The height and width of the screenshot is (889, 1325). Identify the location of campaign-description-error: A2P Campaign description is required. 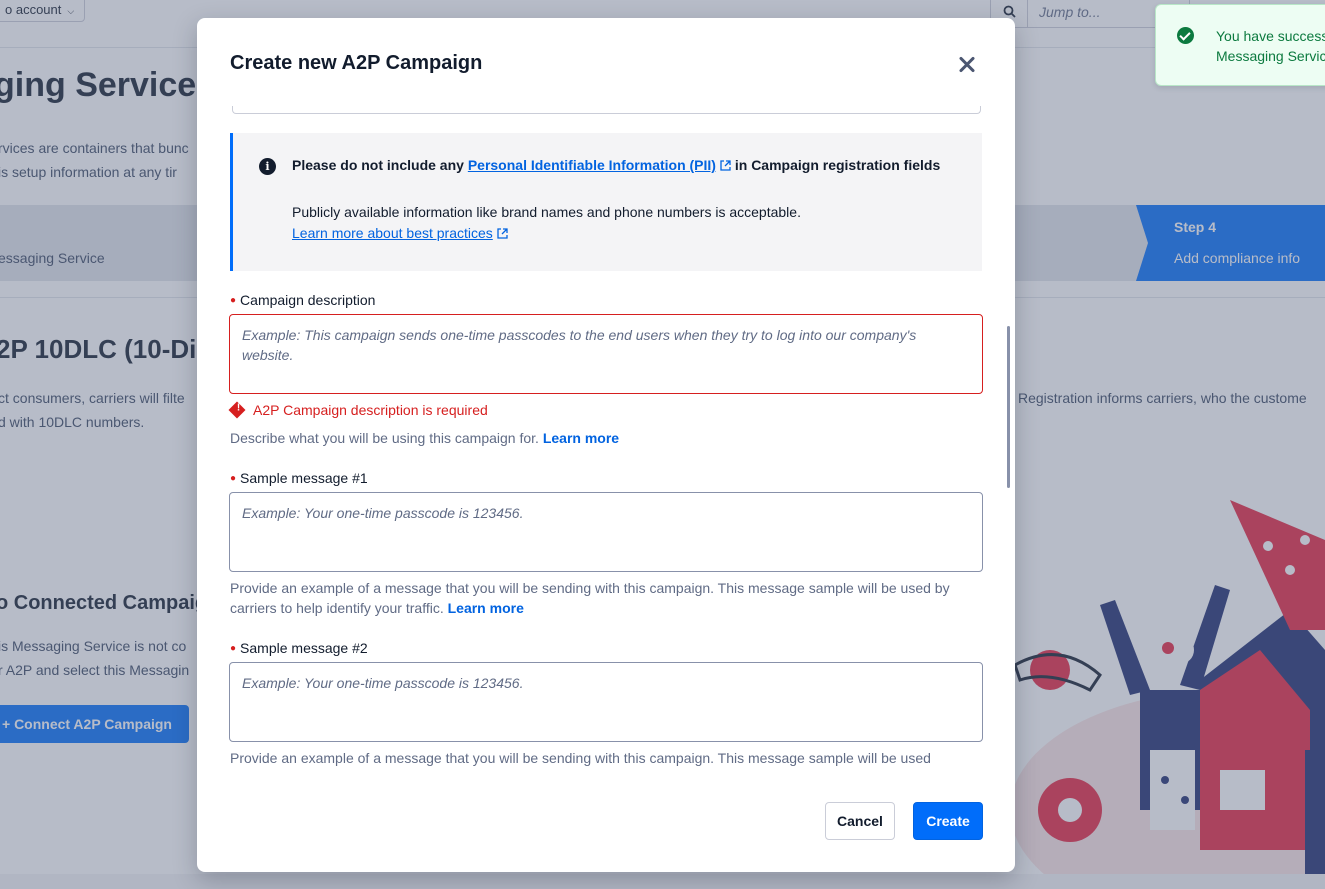
(358, 410).